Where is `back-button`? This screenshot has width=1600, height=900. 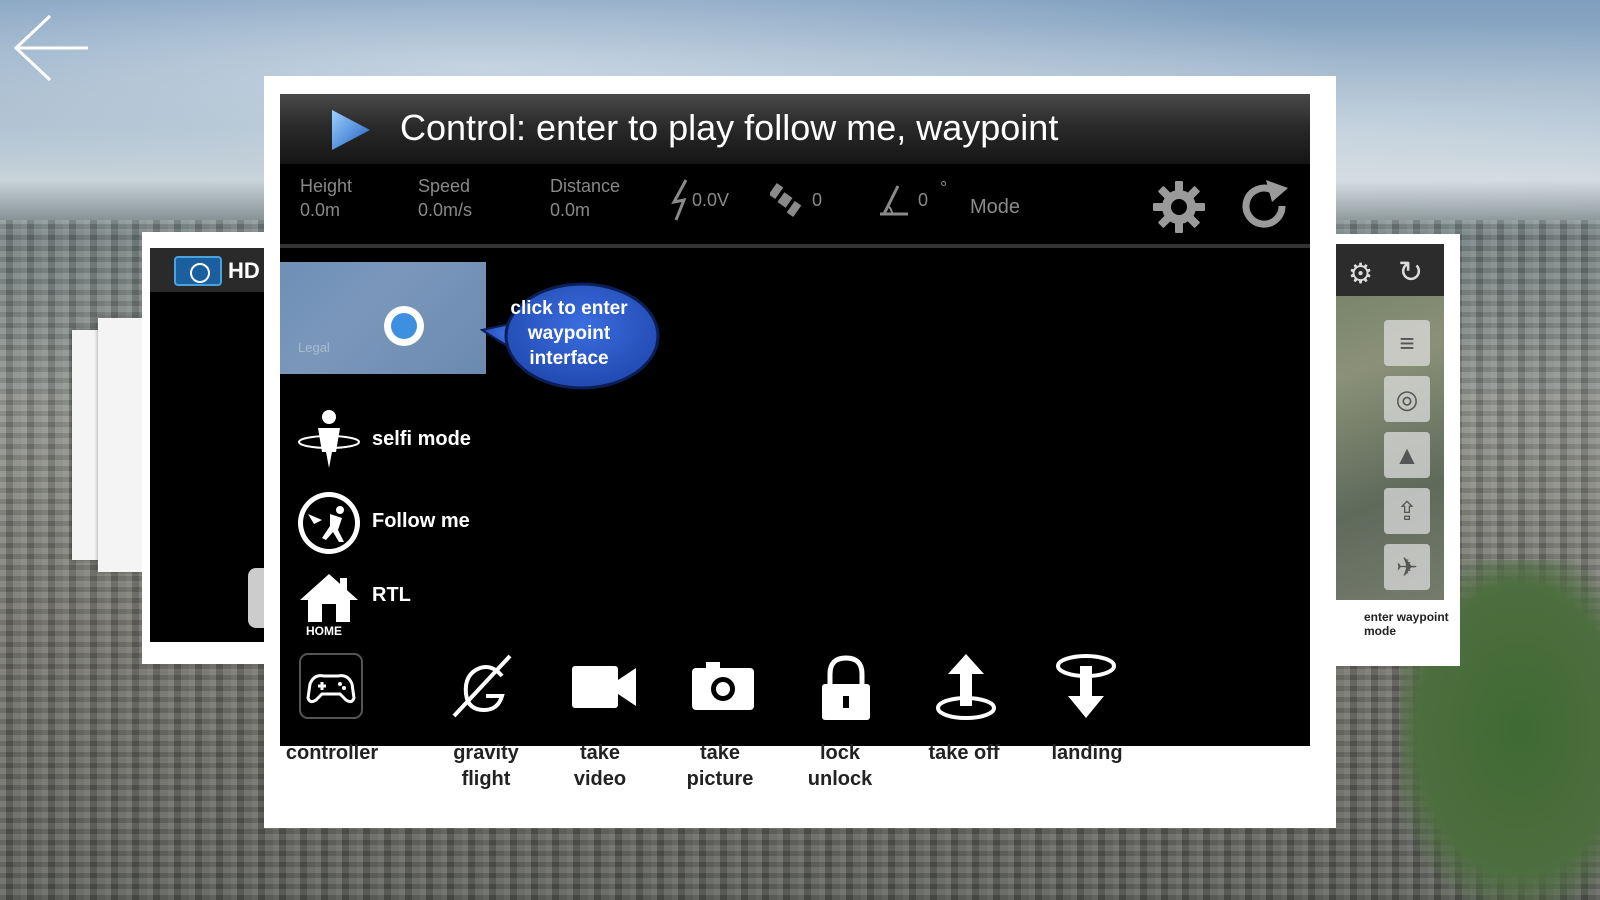 back-button is located at coordinates (52, 48).